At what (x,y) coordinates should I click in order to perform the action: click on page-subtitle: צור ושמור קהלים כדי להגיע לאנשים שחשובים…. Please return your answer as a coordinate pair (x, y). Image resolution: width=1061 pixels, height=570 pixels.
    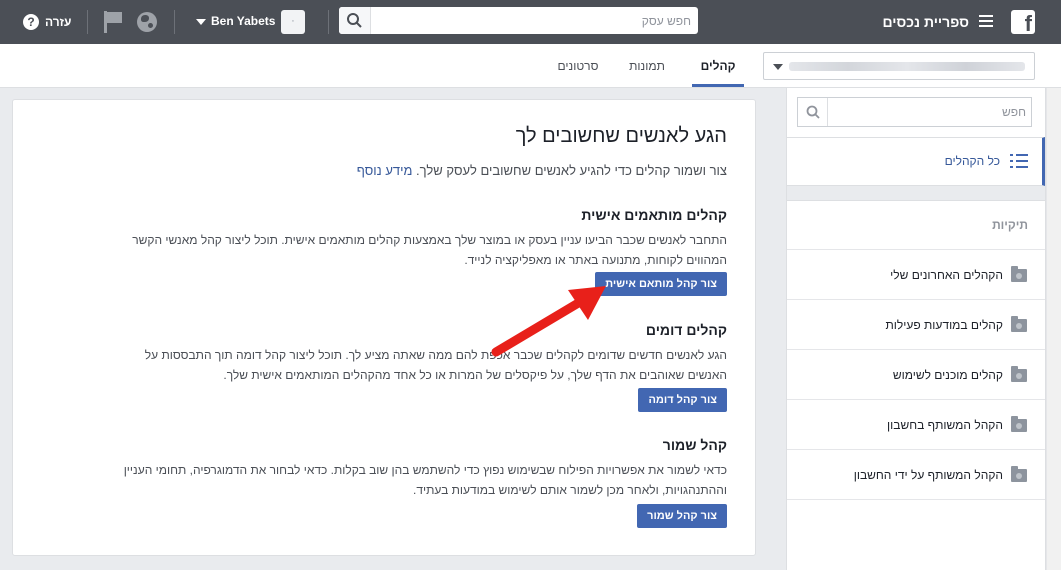
    Looking at the image, I should click on (542, 170).